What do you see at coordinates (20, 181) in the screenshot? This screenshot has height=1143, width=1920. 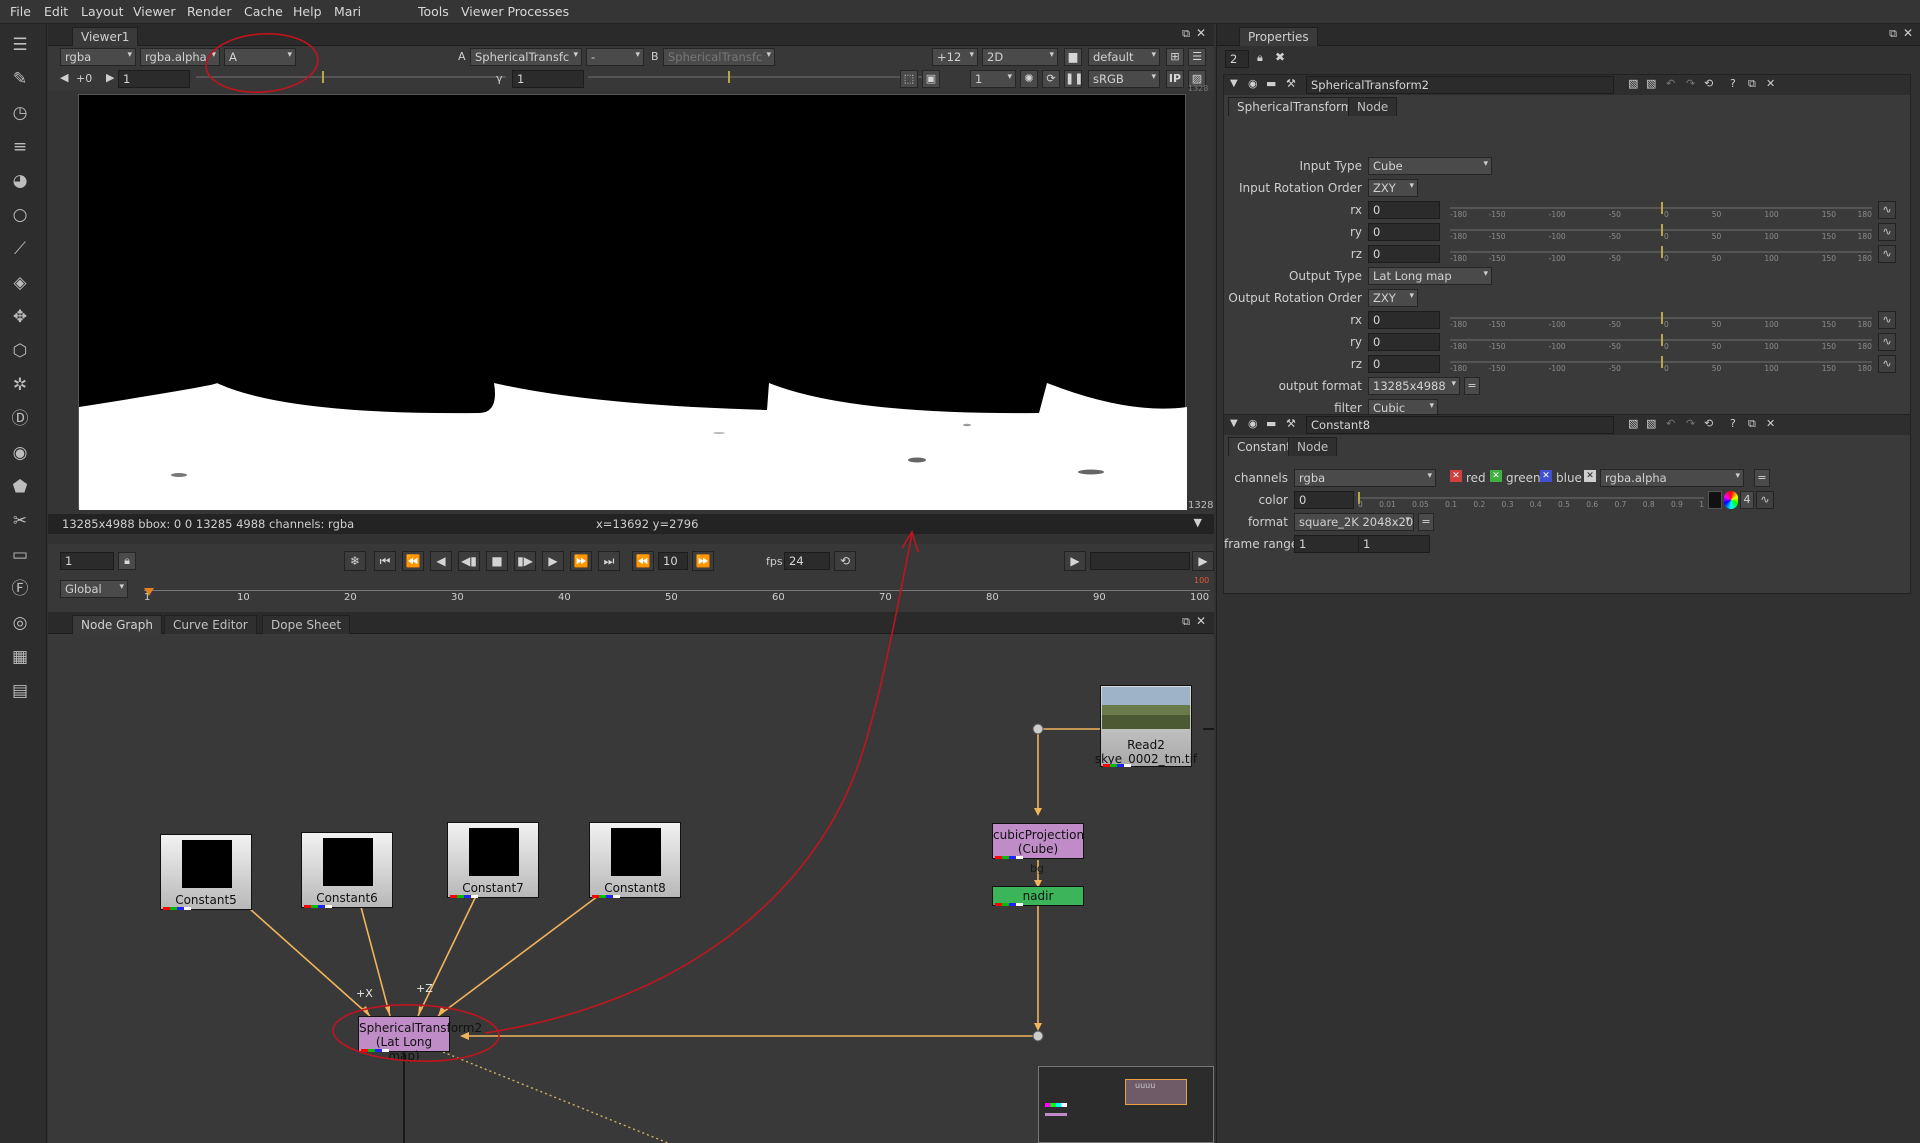 I see `color-tool-icon: ◕` at bounding box center [20, 181].